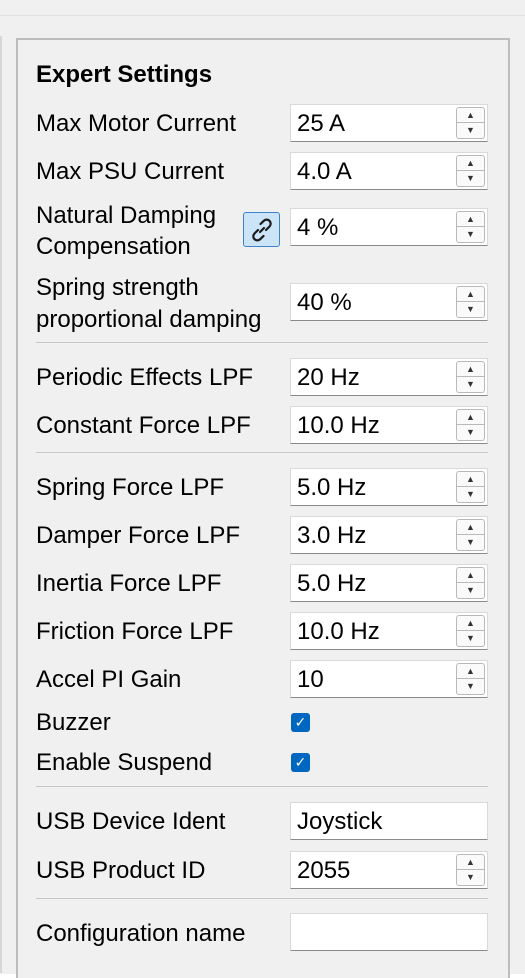  What do you see at coordinates (73, 722) in the screenshot?
I see `buzzer-label: Buzzer` at bounding box center [73, 722].